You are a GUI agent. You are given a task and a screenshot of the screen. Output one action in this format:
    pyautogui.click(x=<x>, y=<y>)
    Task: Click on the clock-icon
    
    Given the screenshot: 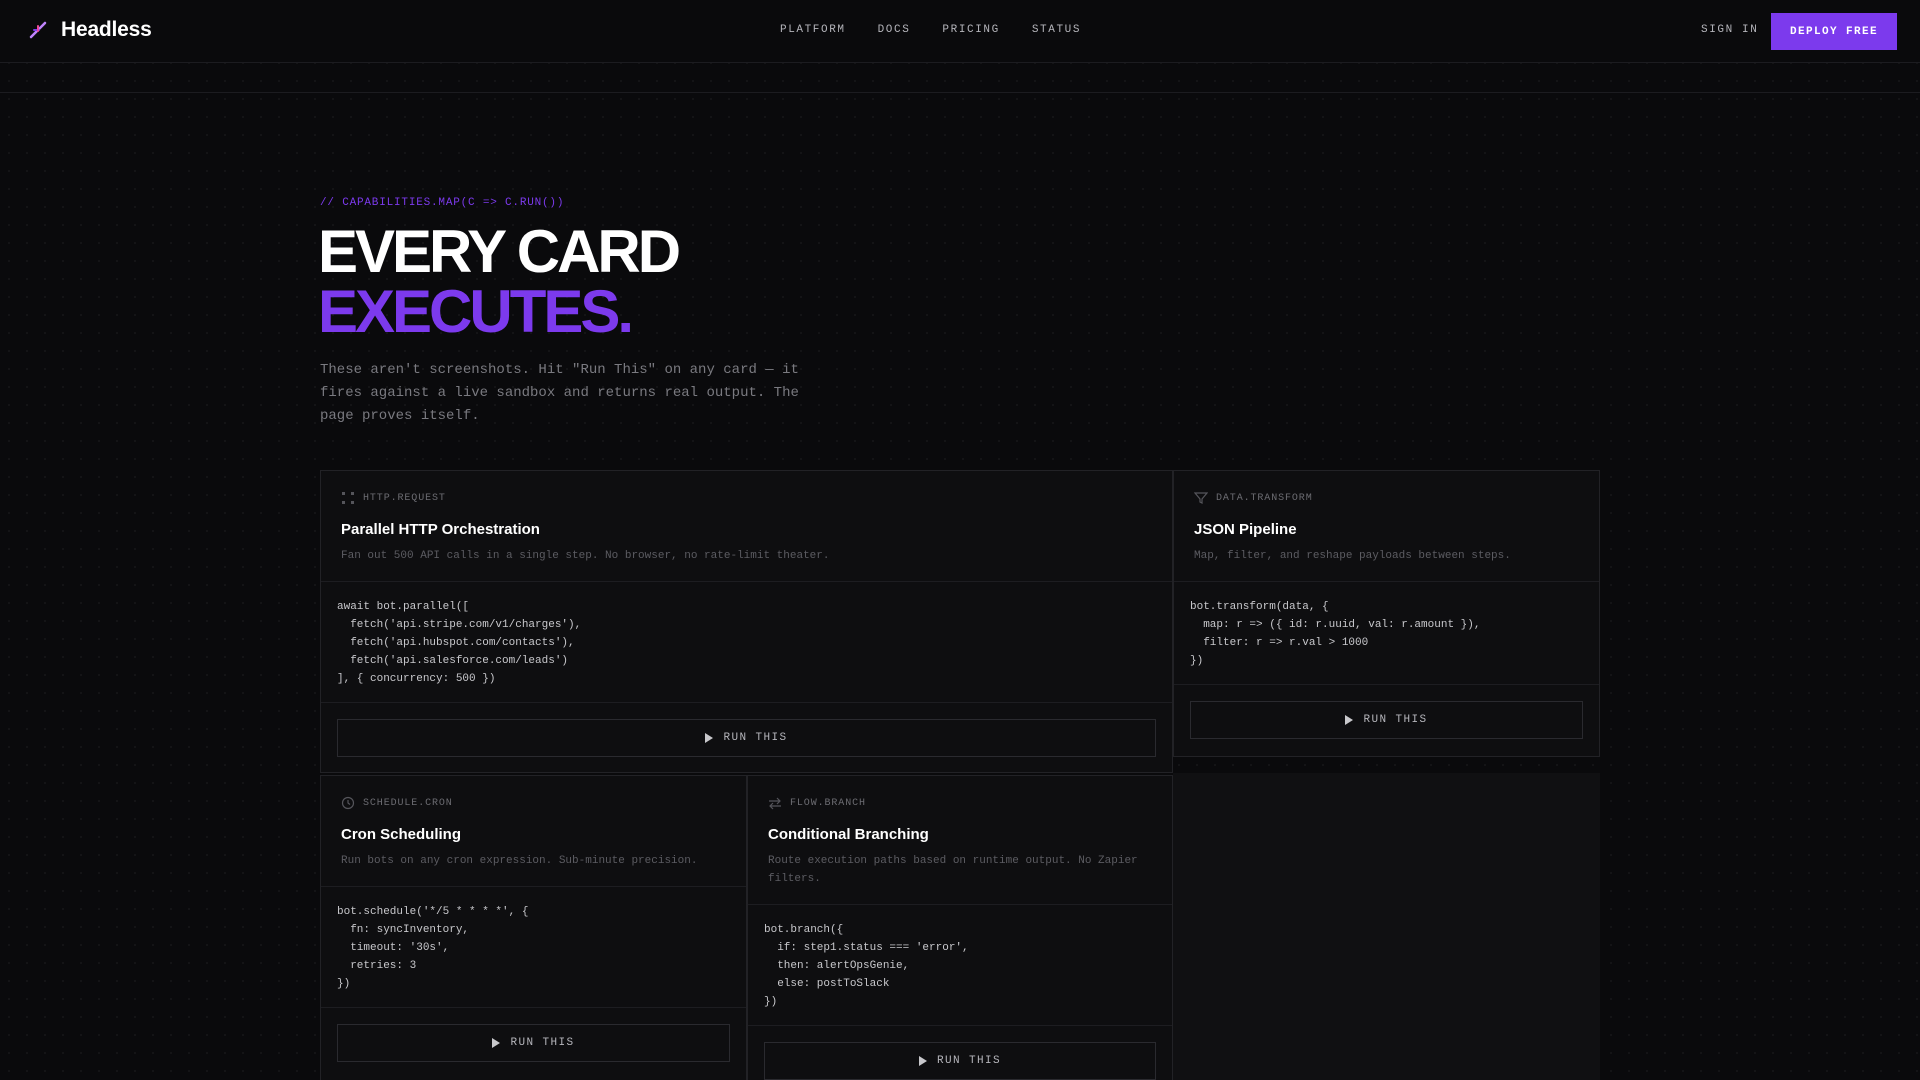 What is the action you would take?
    pyautogui.click(x=348, y=803)
    